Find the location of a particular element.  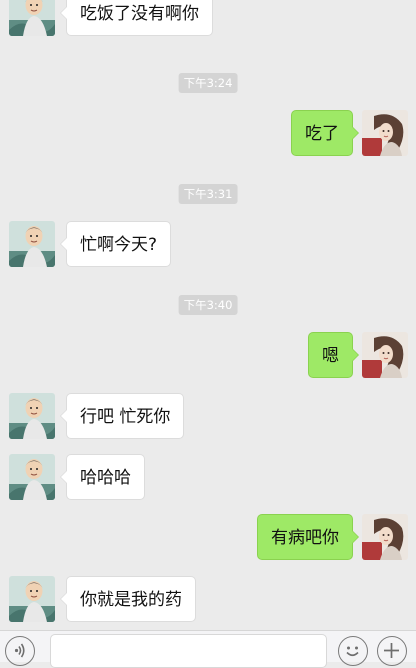

timestamp-row: 下午3:24 is located at coordinates (208, 83).